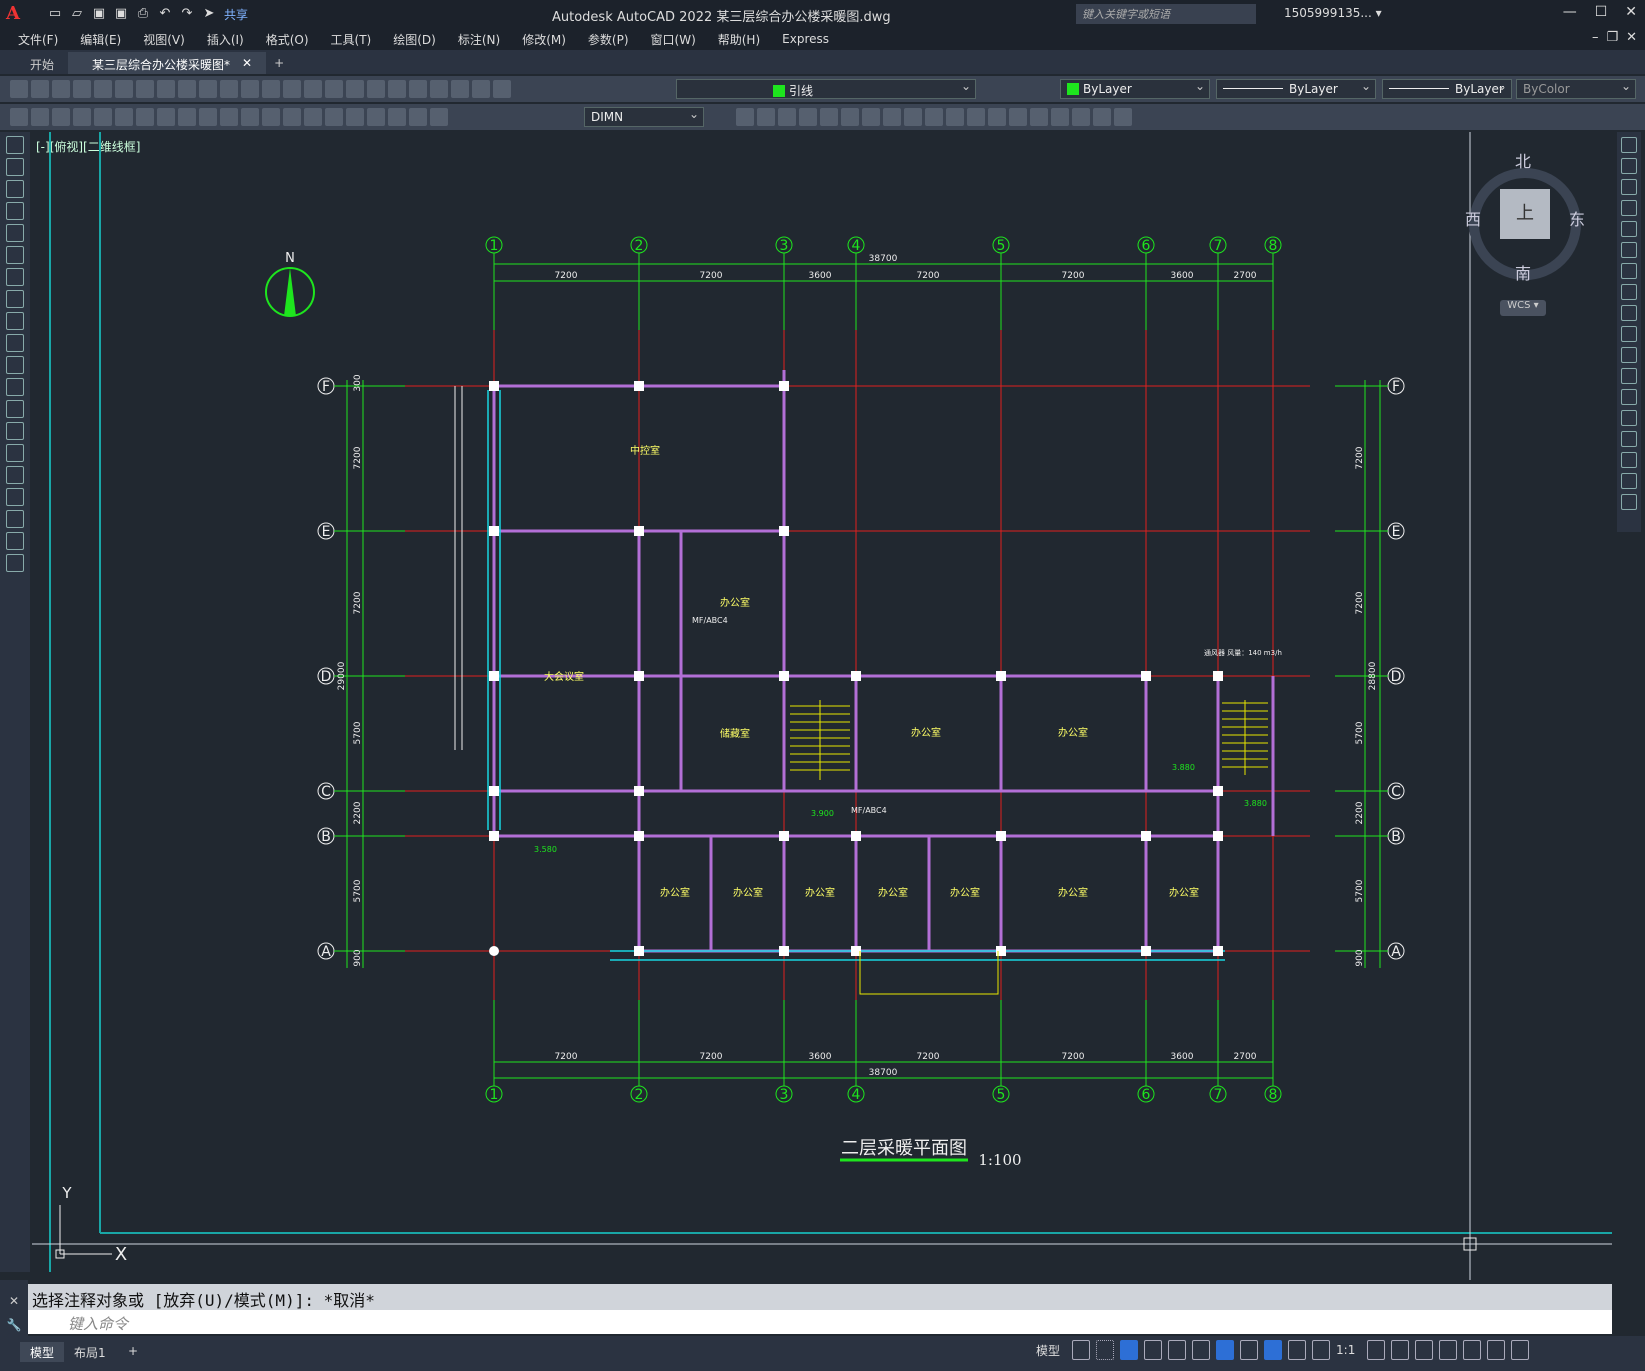 This screenshot has width=1645, height=1371. Describe the element at coordinates (1073, 732) in the screenshot. I see `room-office-3: 办公室` at that location.